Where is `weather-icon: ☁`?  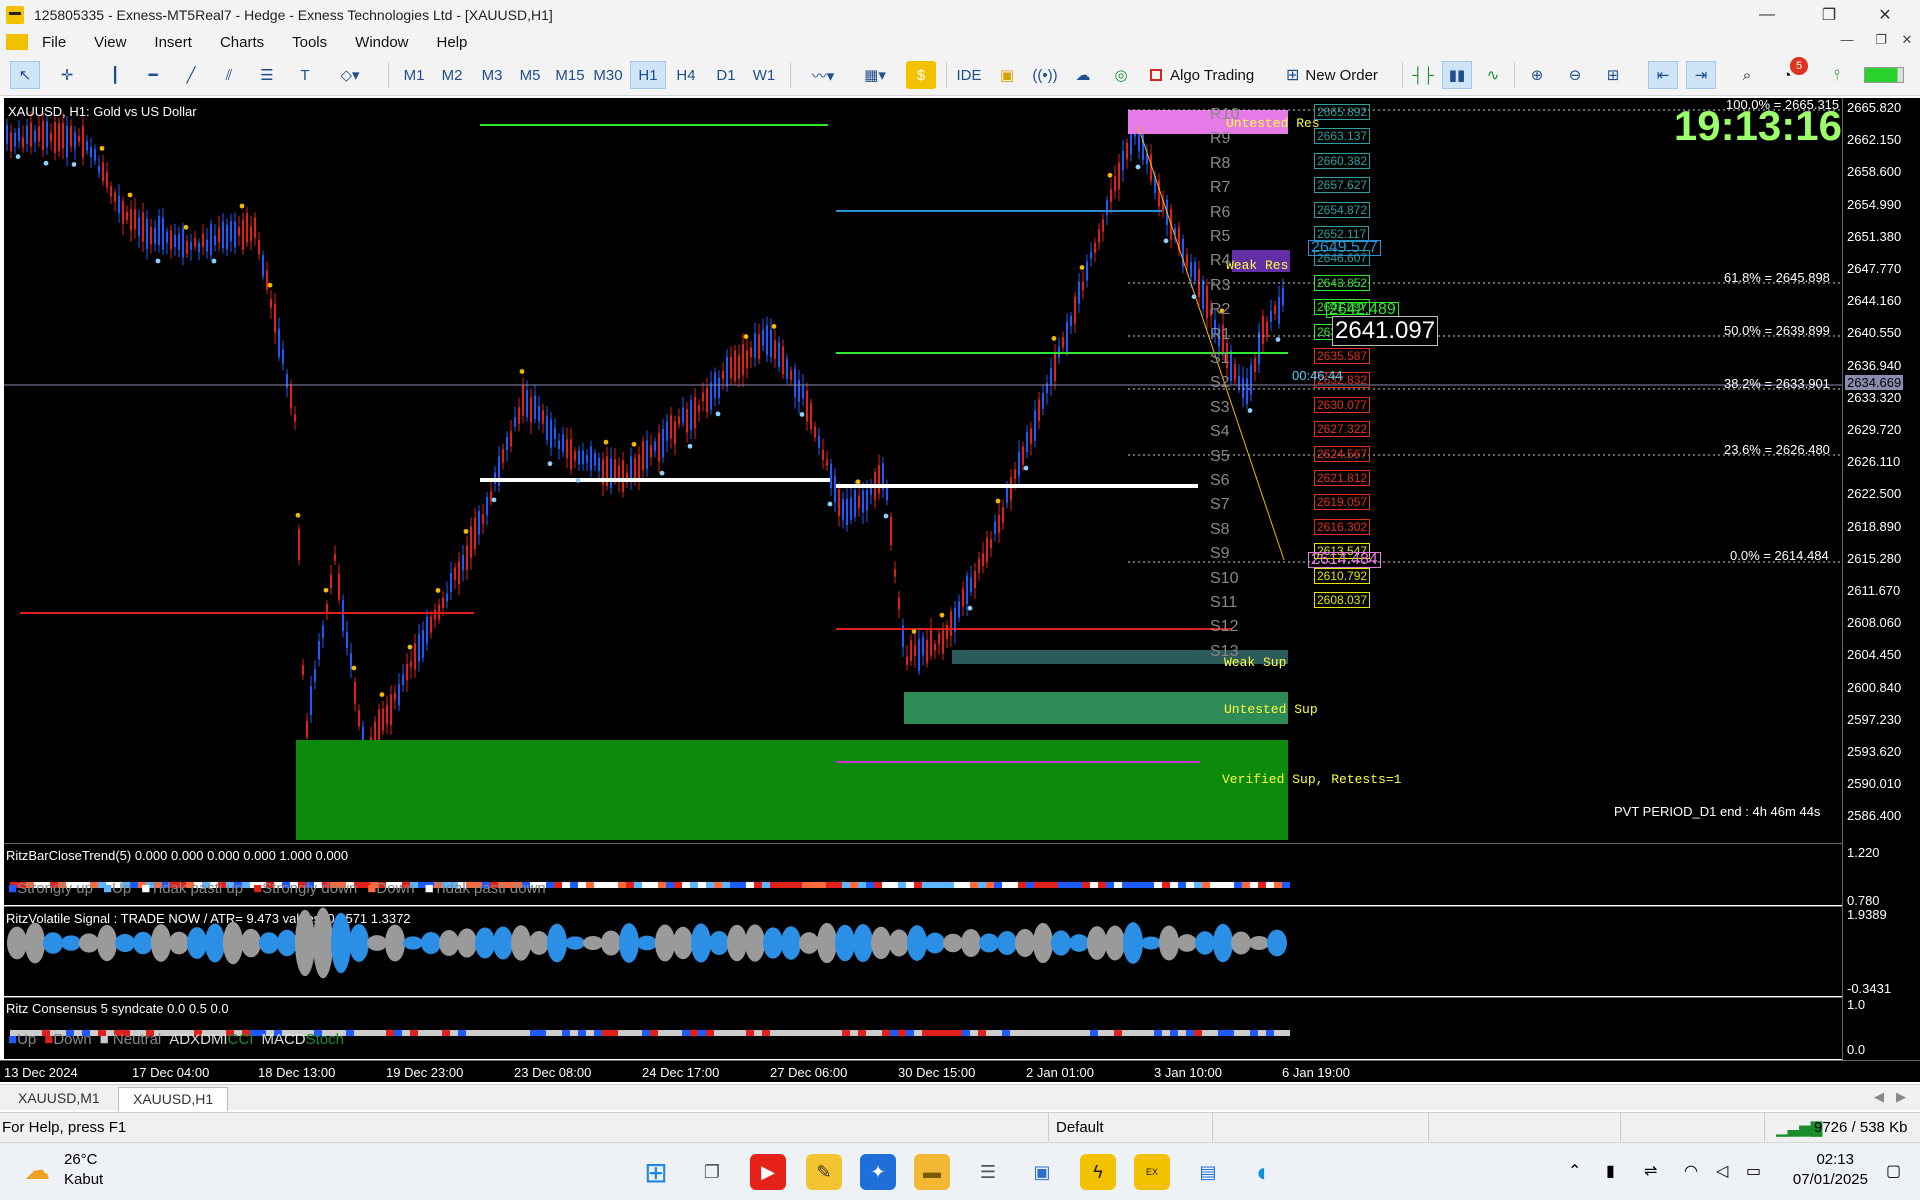 weather-icon: ☁ is located at coordinates (37, 1170).